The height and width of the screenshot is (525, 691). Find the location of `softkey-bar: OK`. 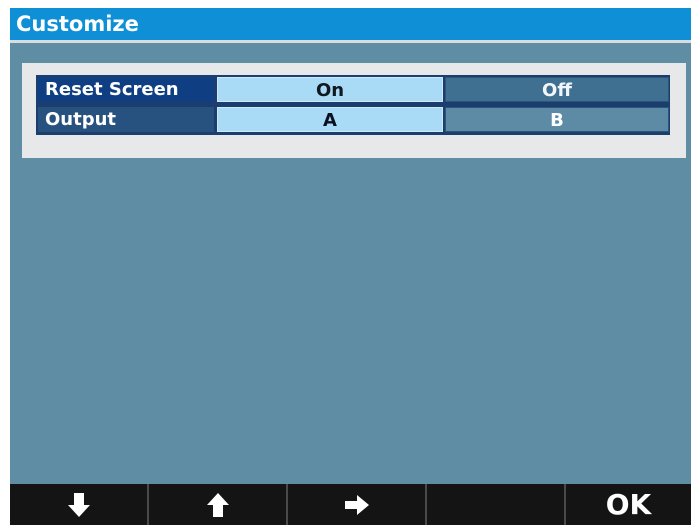

softkey-bar: OK is located at coordinates (350, 504).